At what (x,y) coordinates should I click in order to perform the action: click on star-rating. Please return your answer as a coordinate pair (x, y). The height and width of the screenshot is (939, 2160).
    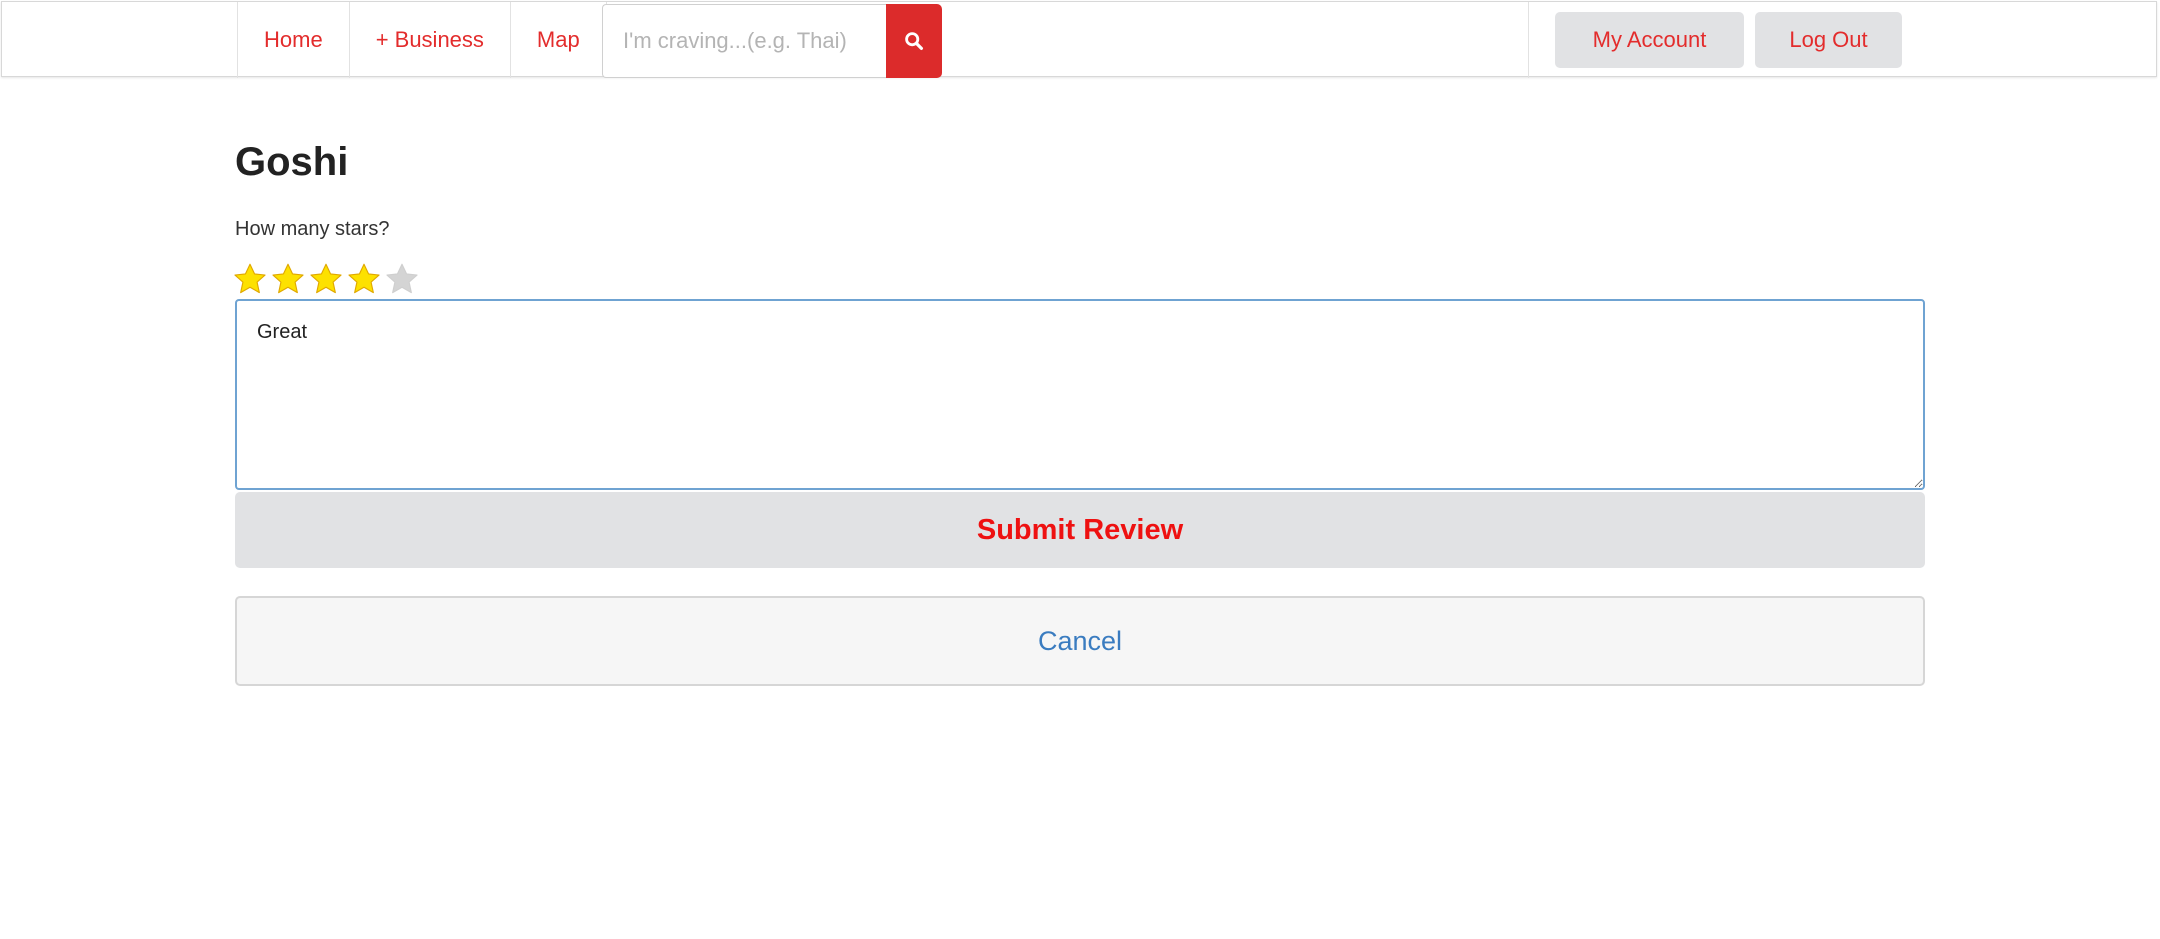
    Looking at the image, I should click on (326, 279).